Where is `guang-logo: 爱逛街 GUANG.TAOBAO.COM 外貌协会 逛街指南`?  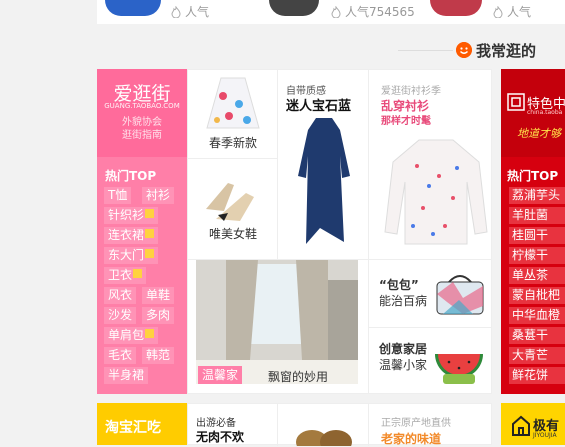
guang-logo: 爱逛街 GUANG.TAOBAO.COM 外貌协会 逛街指南 is located at coordinates (142, 113).